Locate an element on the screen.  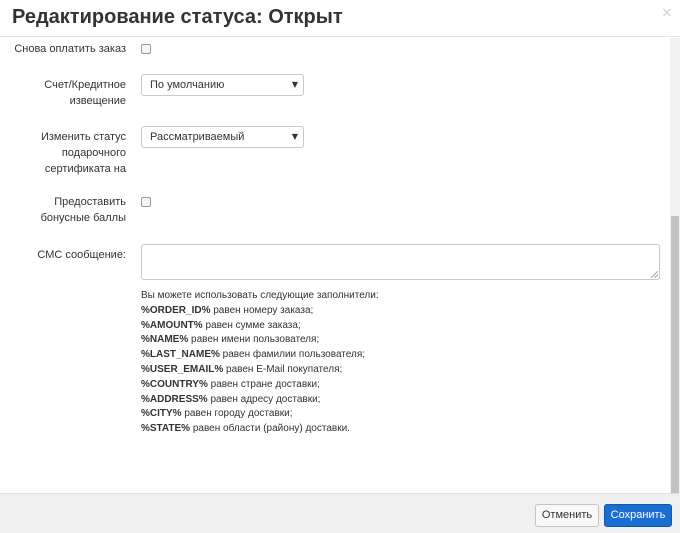
close-icon: × is located at coordinates (667, 13).